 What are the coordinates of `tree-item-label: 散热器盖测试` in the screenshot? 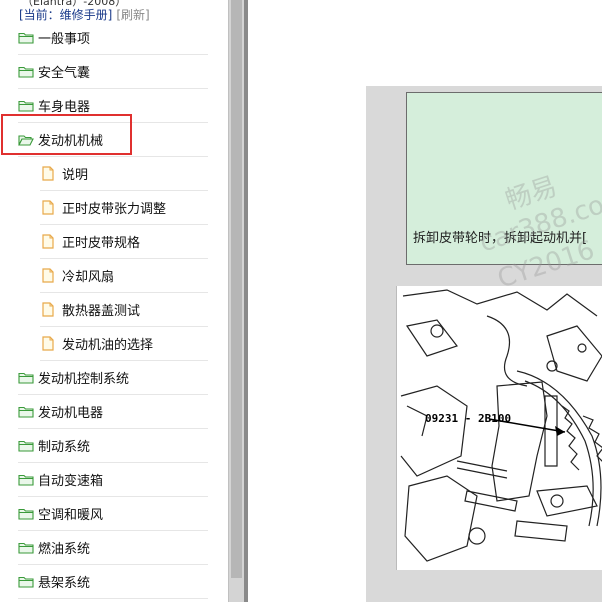 It's located at (101, 311).